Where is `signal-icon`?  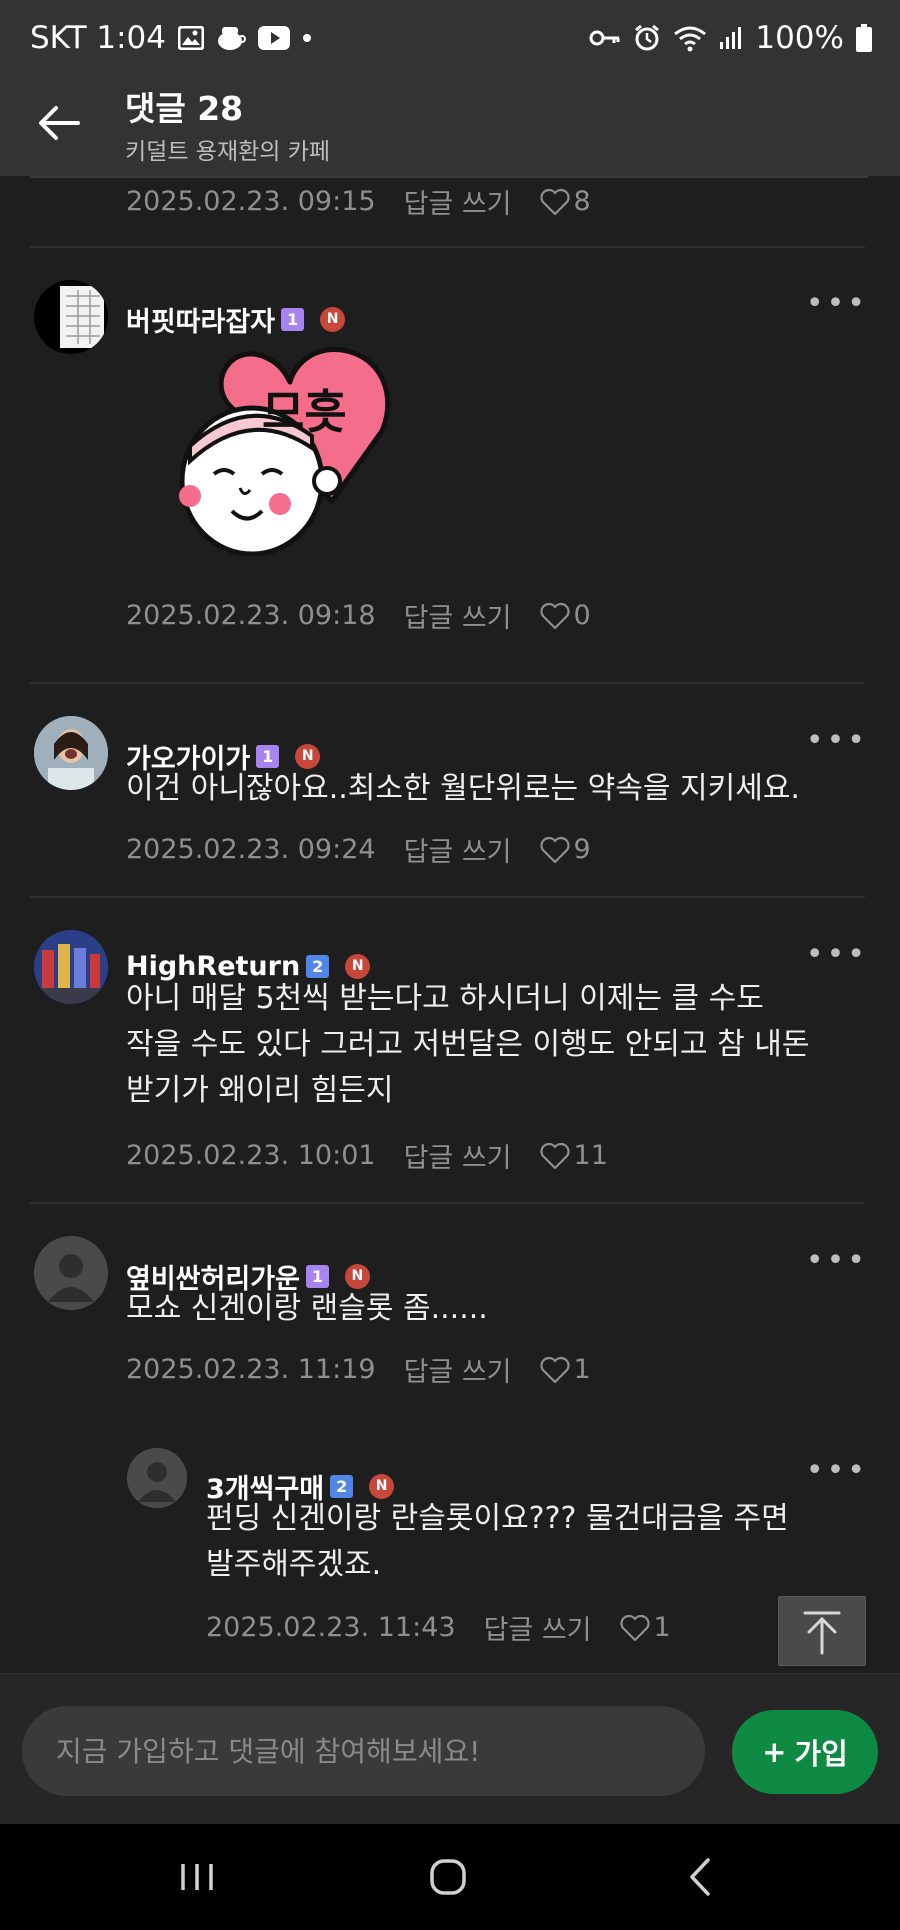 signal-icon is located at coordinates (731, 38).